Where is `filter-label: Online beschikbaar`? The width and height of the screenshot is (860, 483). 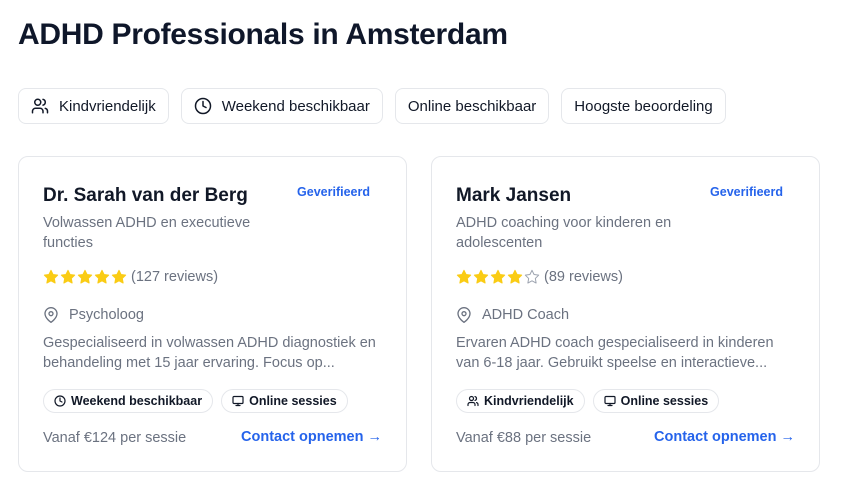 filter-label: Online beschikbaar is located at coordinates (472, 106).